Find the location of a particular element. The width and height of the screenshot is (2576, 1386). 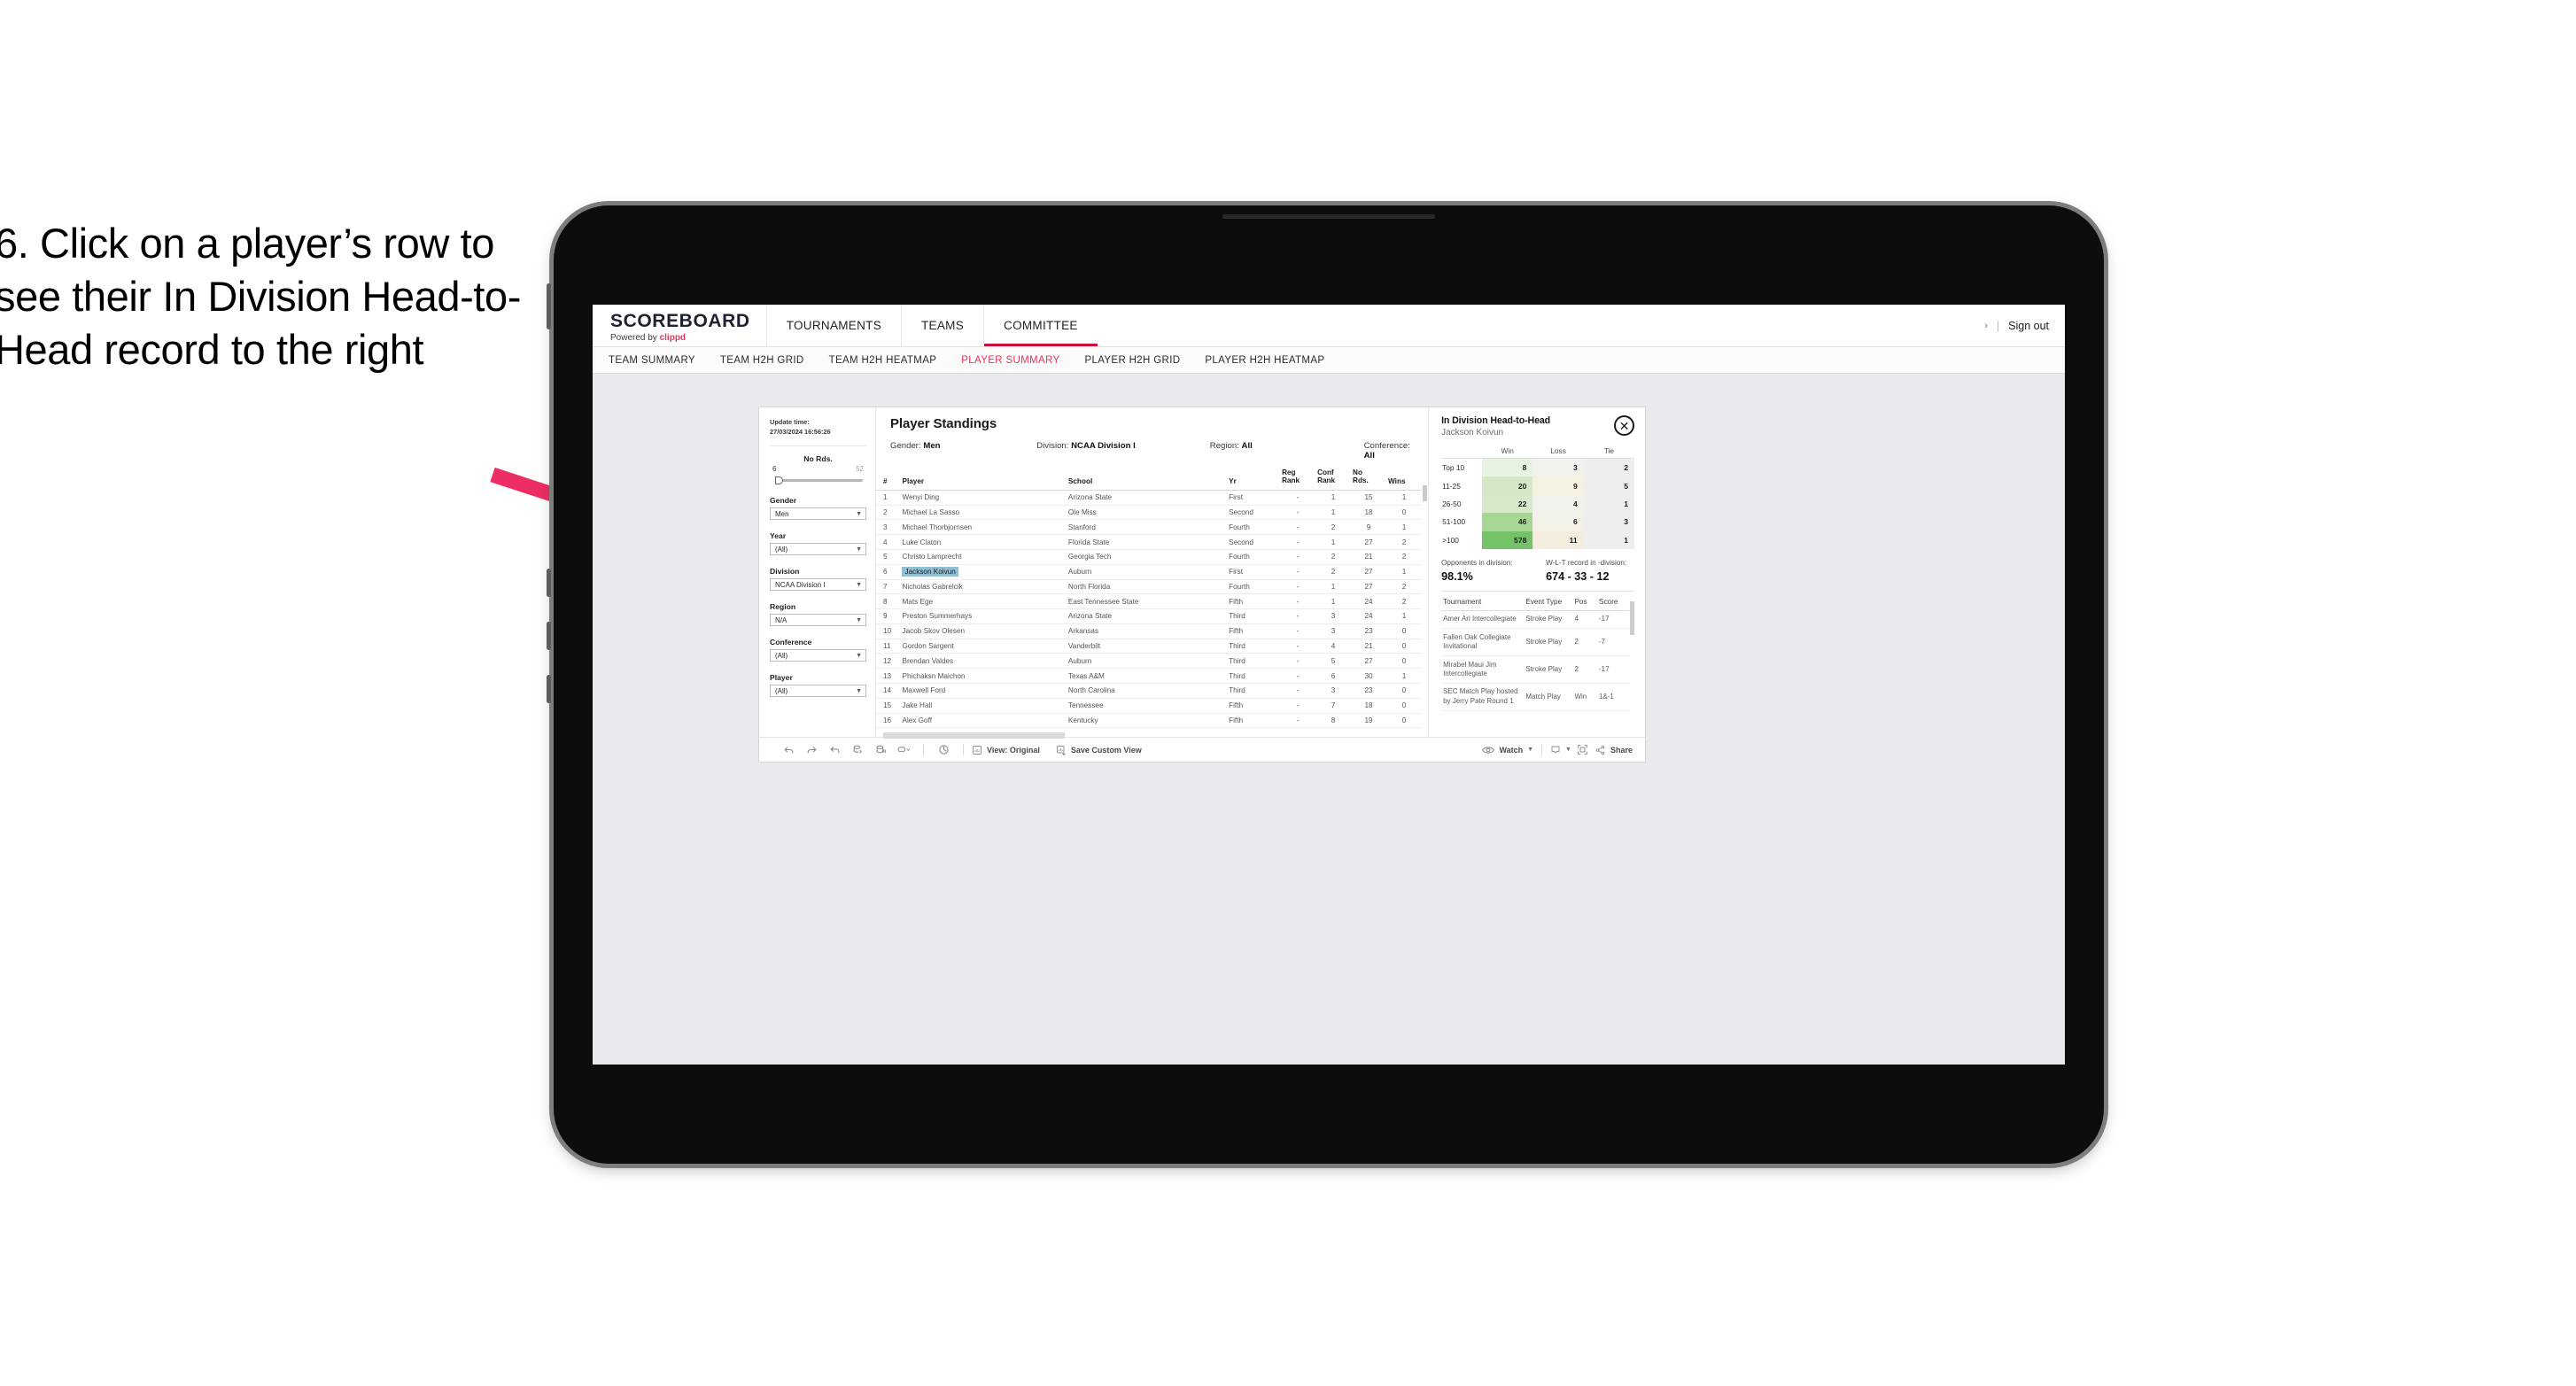

download-button: ▼ is located at coordinates (1560, 750).